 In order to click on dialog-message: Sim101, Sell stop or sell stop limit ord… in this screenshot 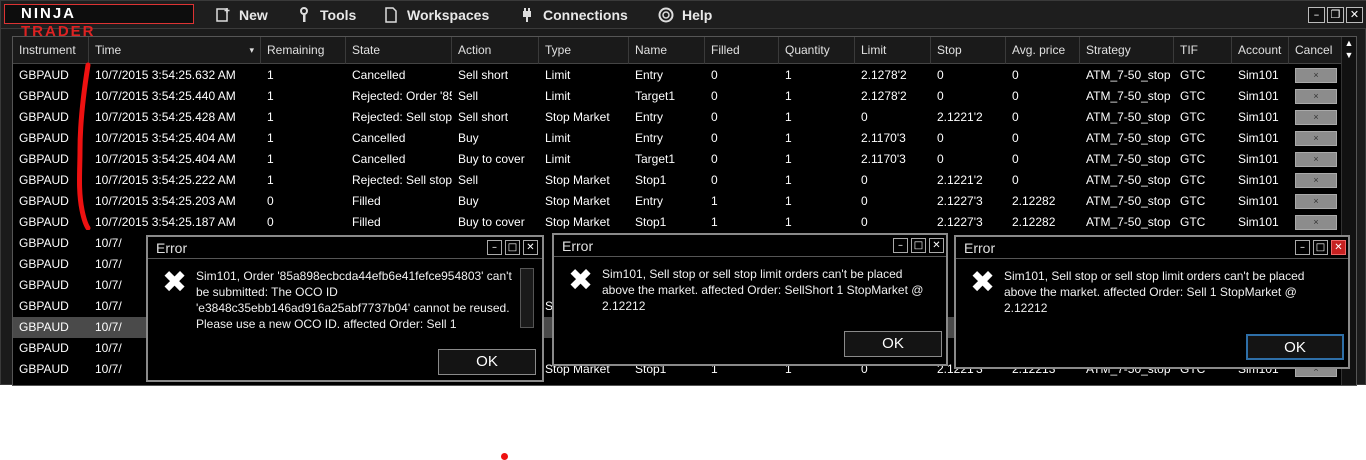, I will do `click(763, 290)`.